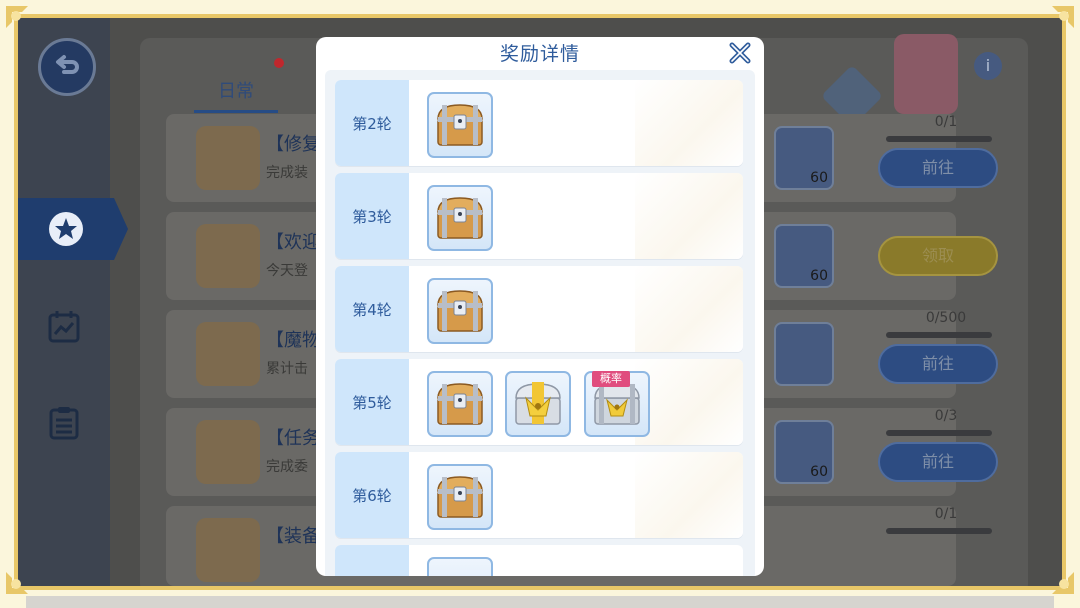 The image size is (1080, 608). What do you see at coordinates (946, 416) in the screenshot?
I see `progress-text: 0/3` at bounding box center [946, 416].